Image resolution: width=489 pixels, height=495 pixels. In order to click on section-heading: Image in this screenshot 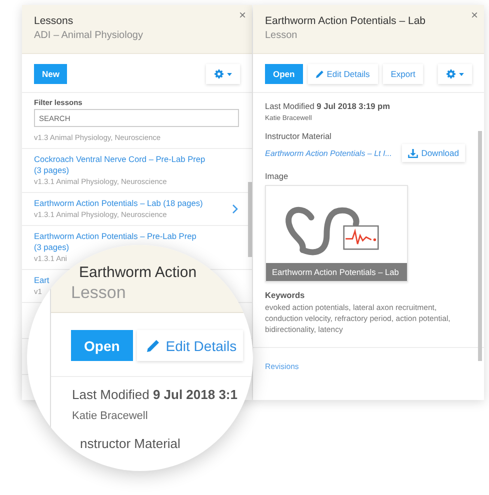, I will do `click(277, 176)`.